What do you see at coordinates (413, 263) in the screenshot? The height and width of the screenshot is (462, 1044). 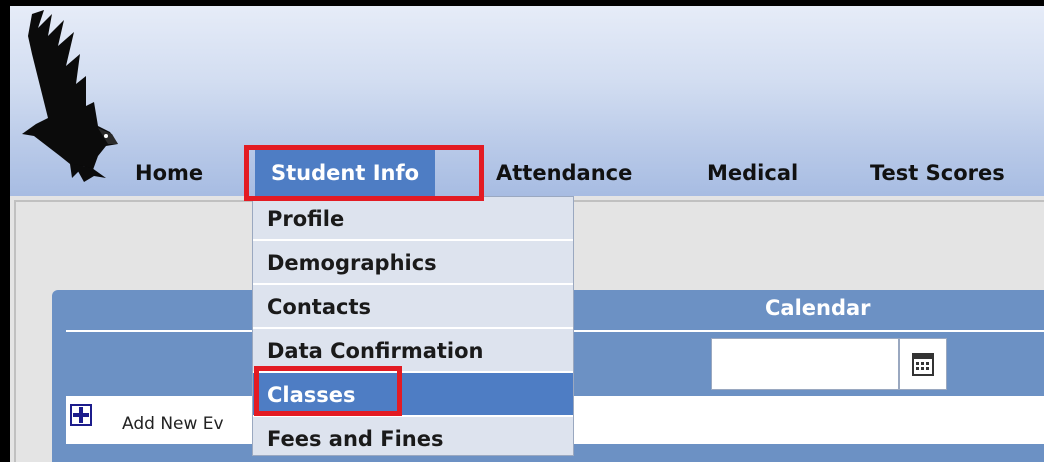 I see `menu-item-demographics: Demographics` at bounding box center [413, 263].